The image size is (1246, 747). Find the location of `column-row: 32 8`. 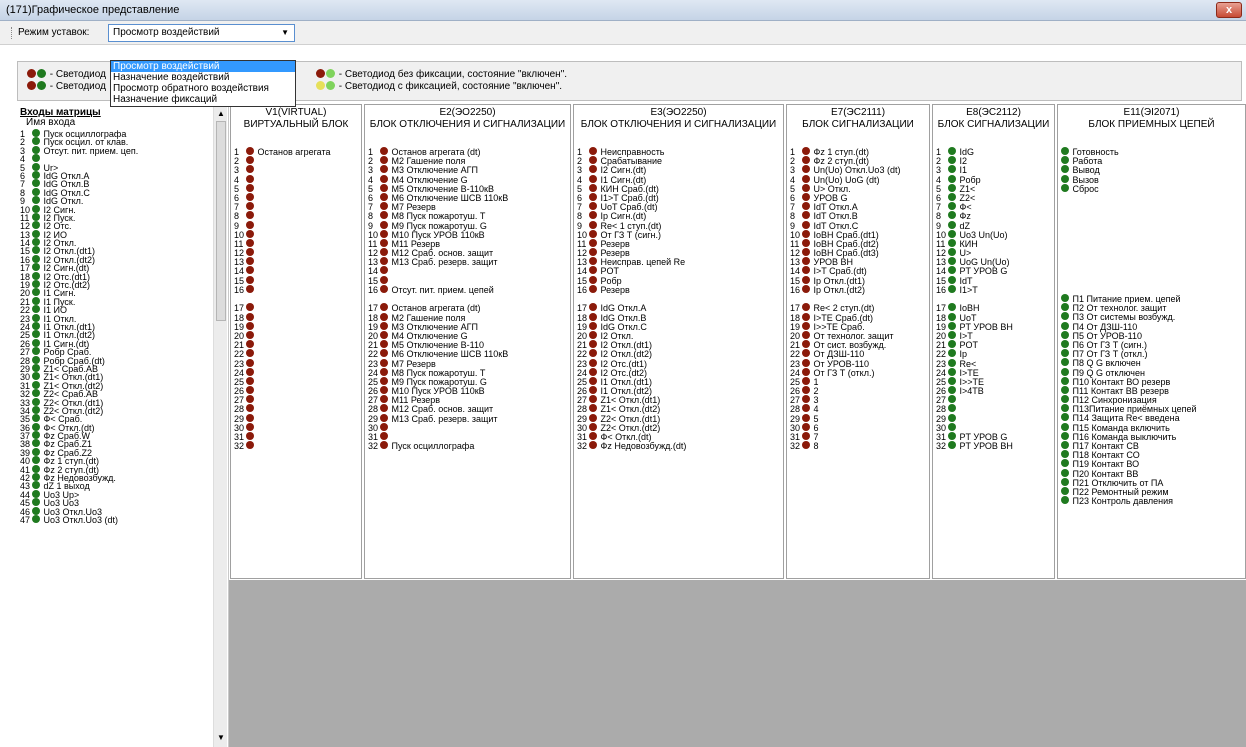

column-row: 32 8 is located at coordinates (861, 446).